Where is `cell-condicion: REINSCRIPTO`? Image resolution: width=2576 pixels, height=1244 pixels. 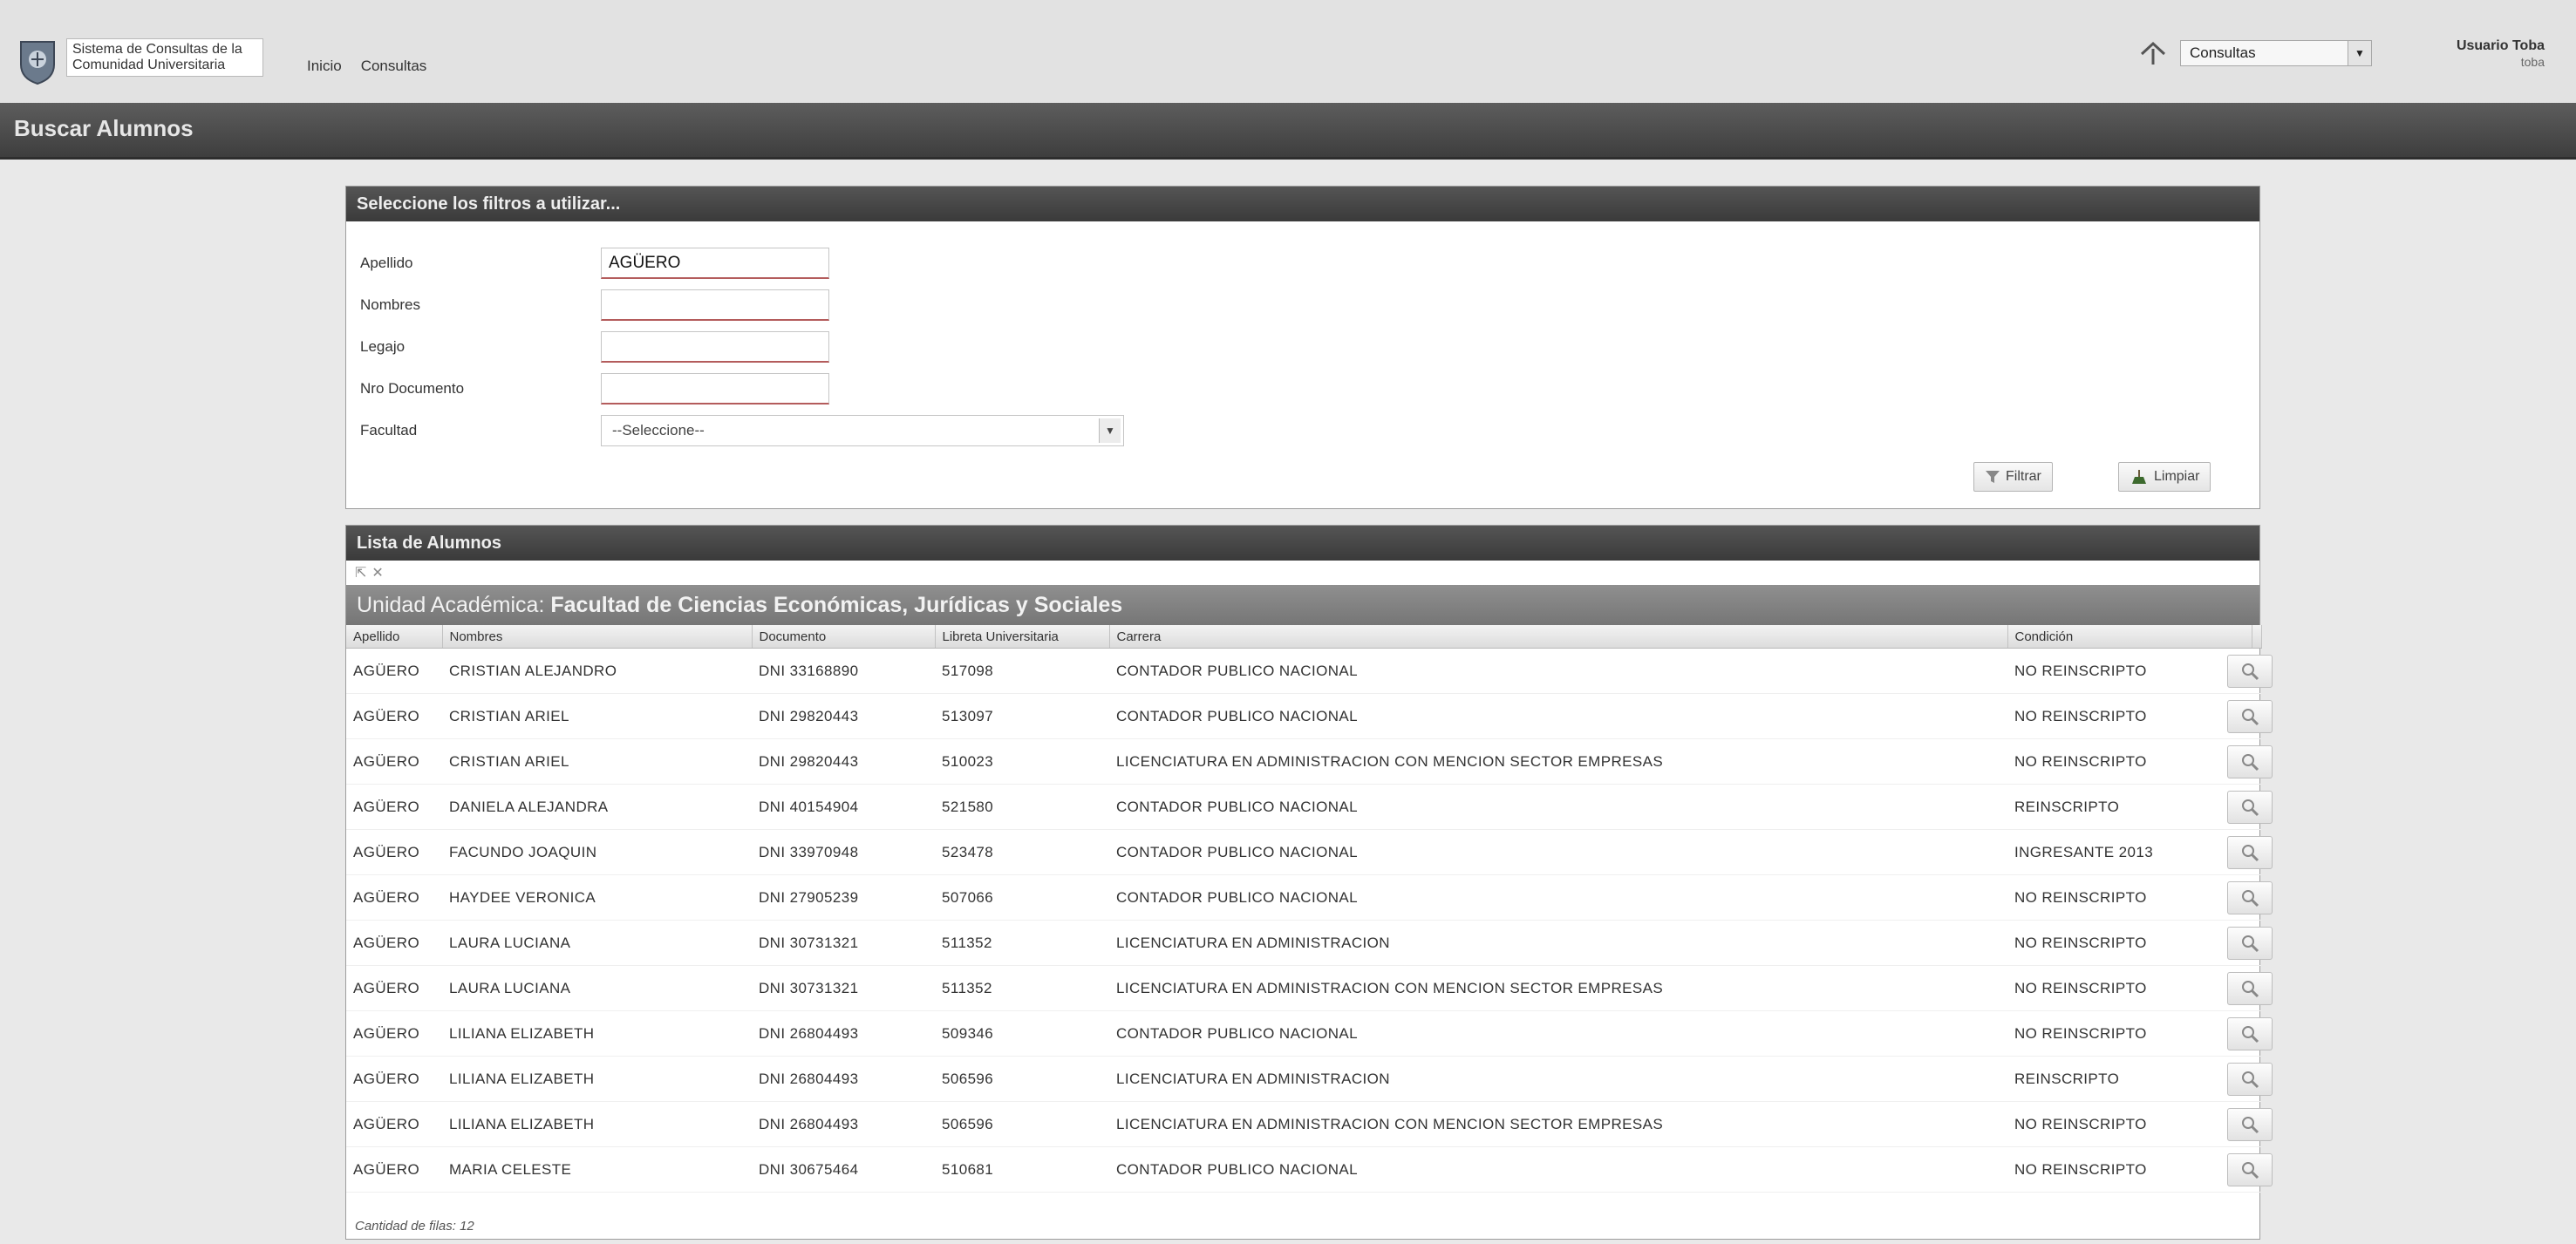 cell-condicion: REINSCRIPTO is located at coordinates (2130, 1079).